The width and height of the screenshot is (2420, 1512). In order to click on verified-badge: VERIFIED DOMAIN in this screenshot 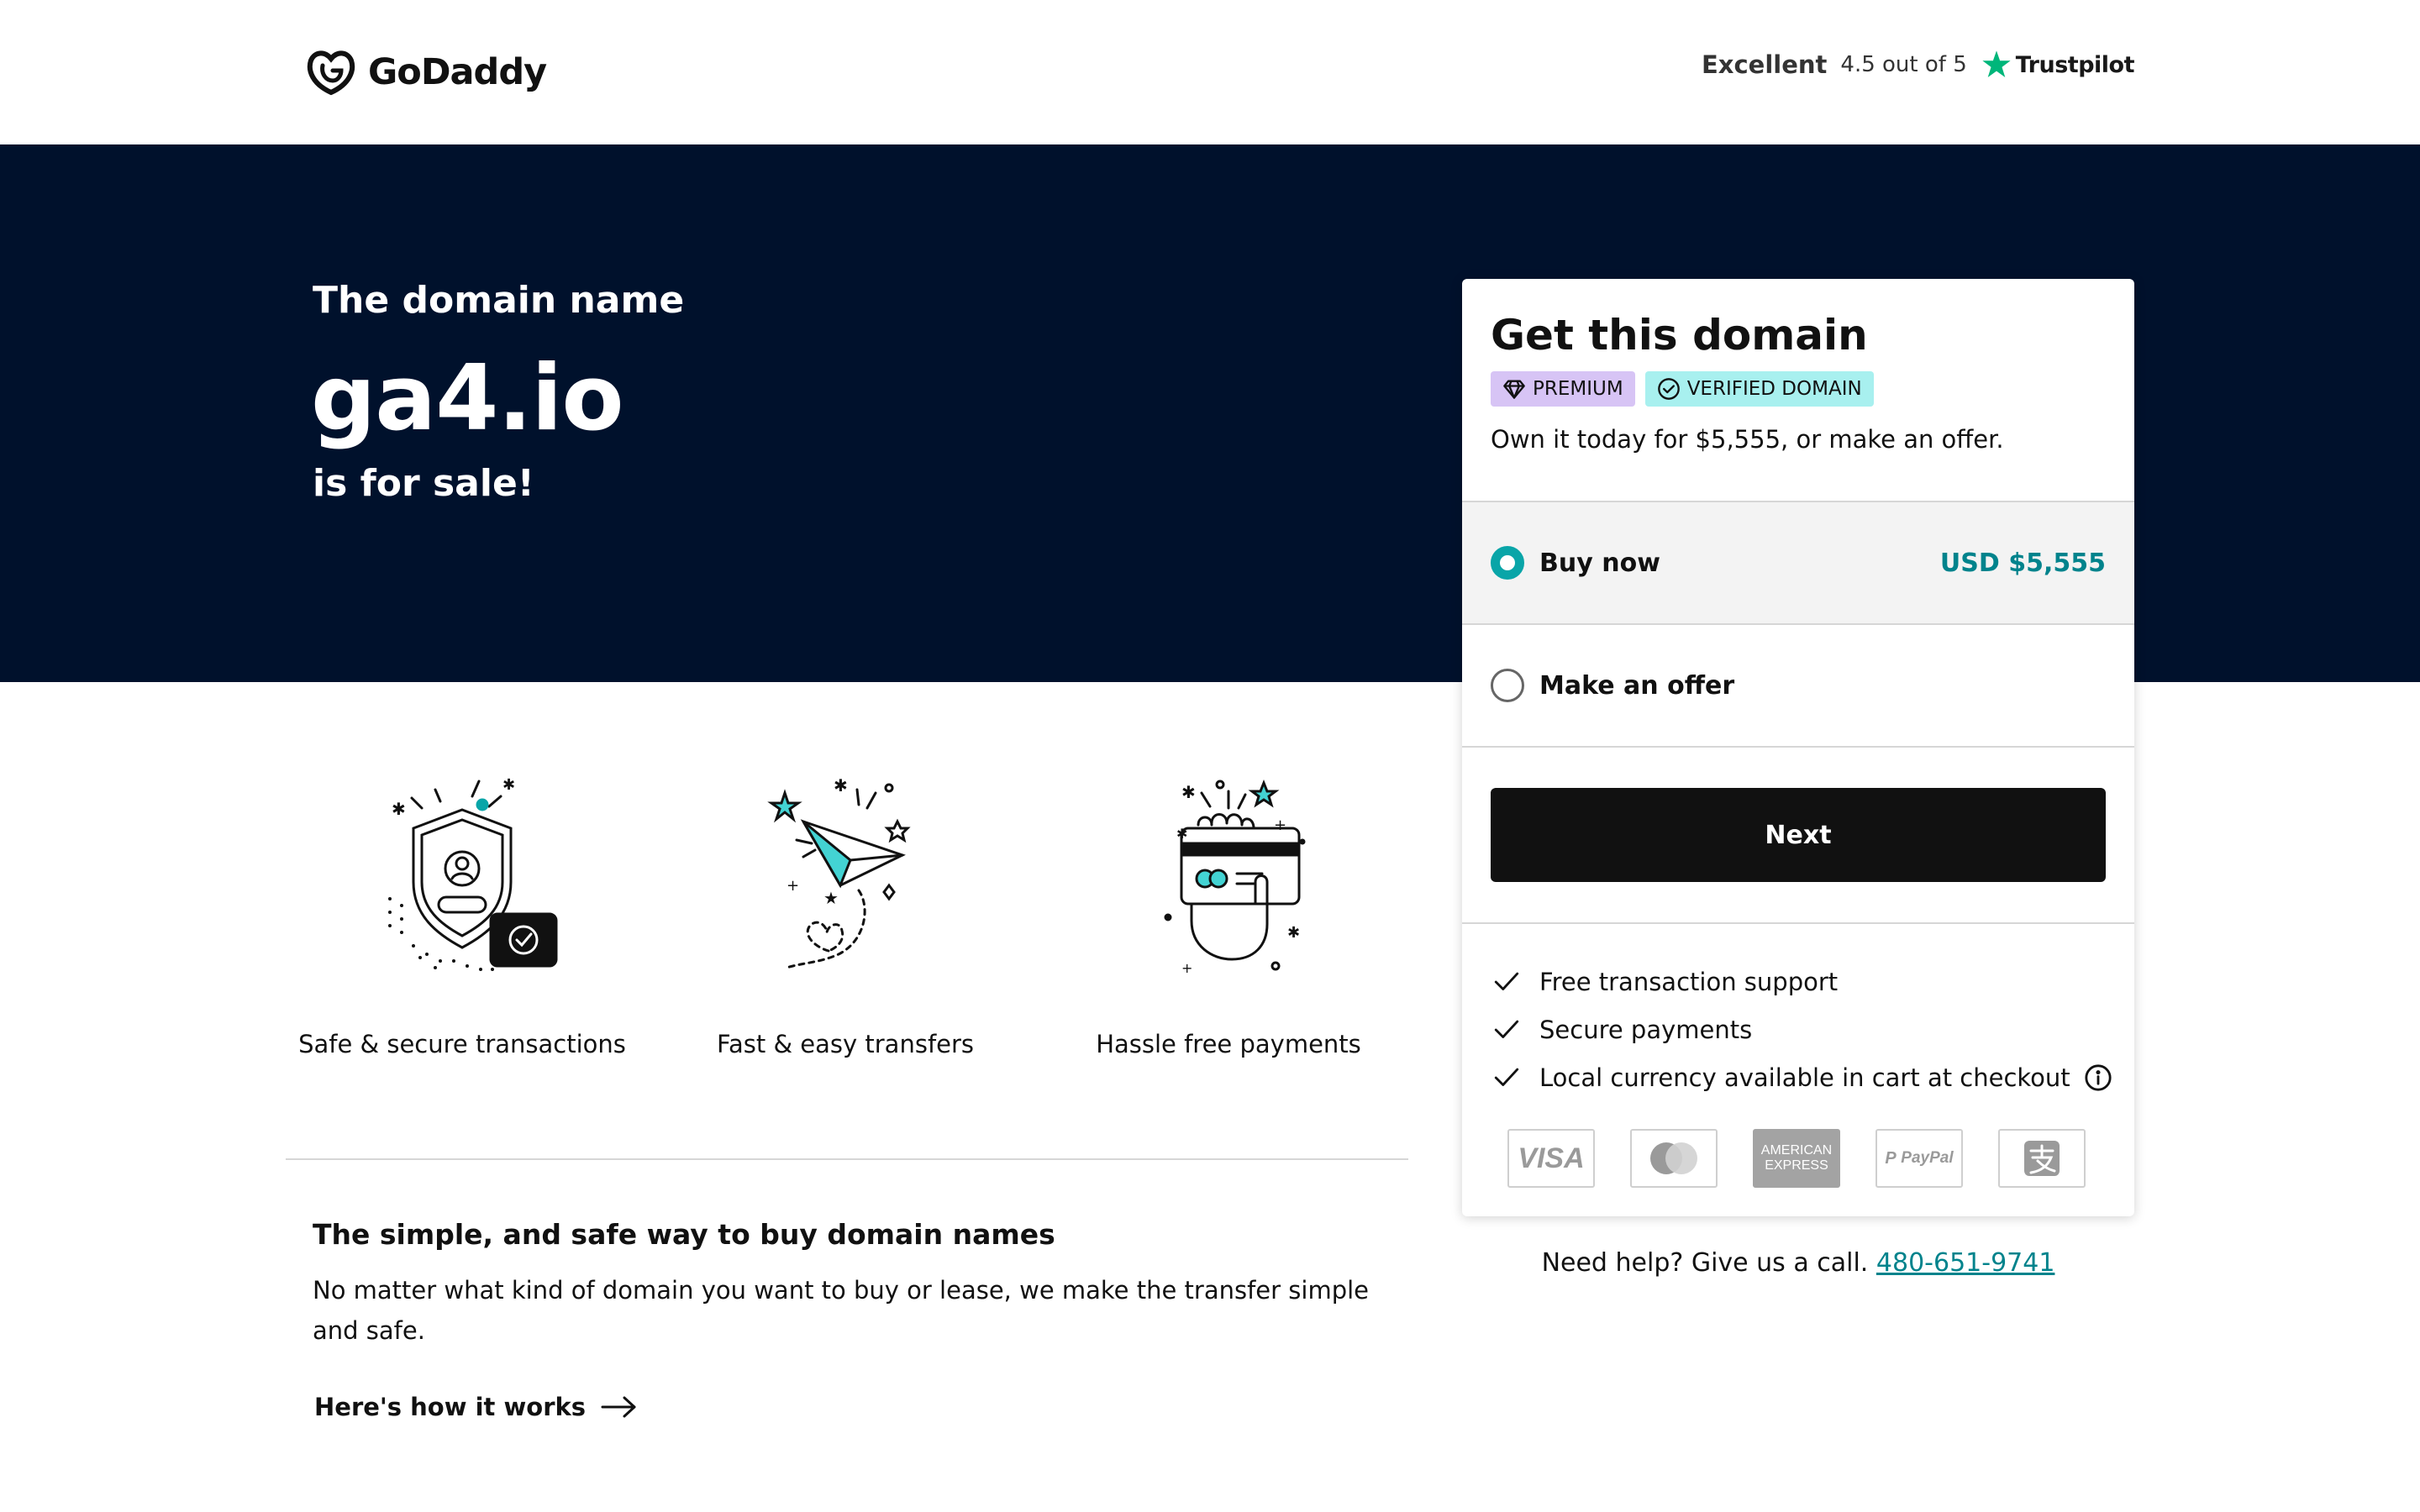, I will do `click(1759, 389)`.